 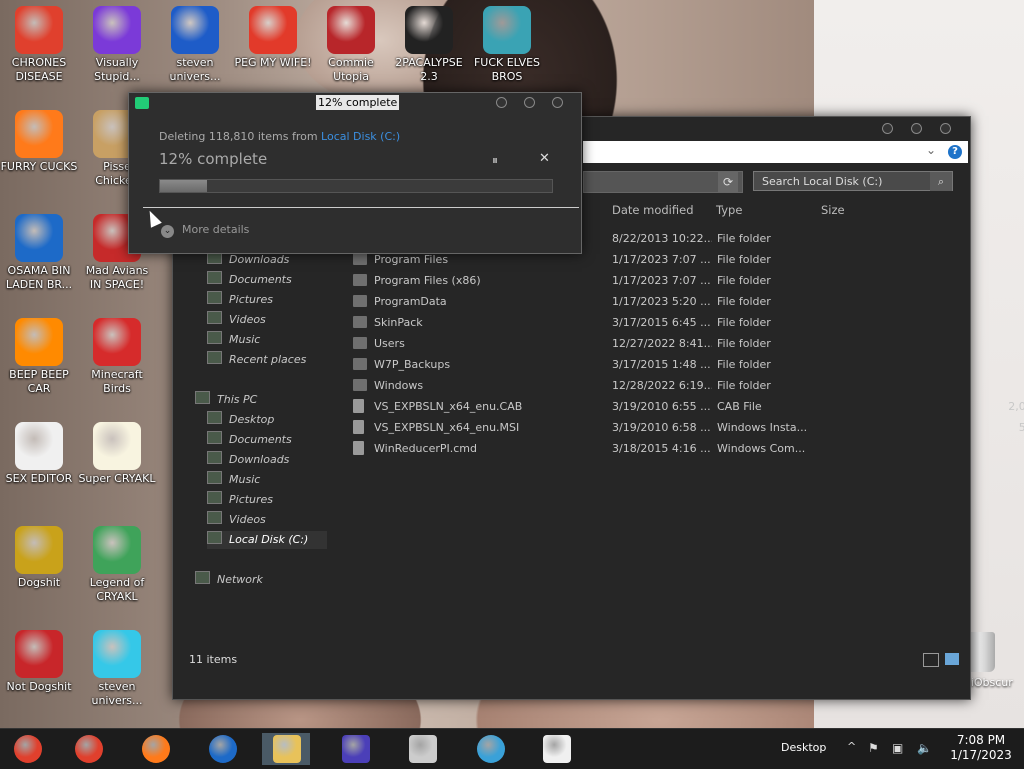 I want to click on table-row: SkinPack 3/17/2015 6:45 ... File folder, so click(x=688, y=322).